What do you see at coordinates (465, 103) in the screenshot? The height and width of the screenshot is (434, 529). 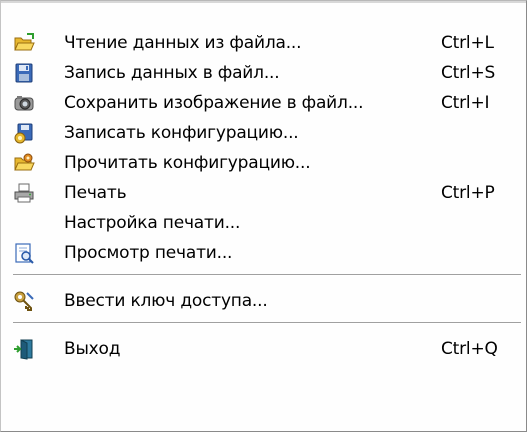 I see `menu-item-shortcut: Ctrl+I` at bounding box center [465, 103].